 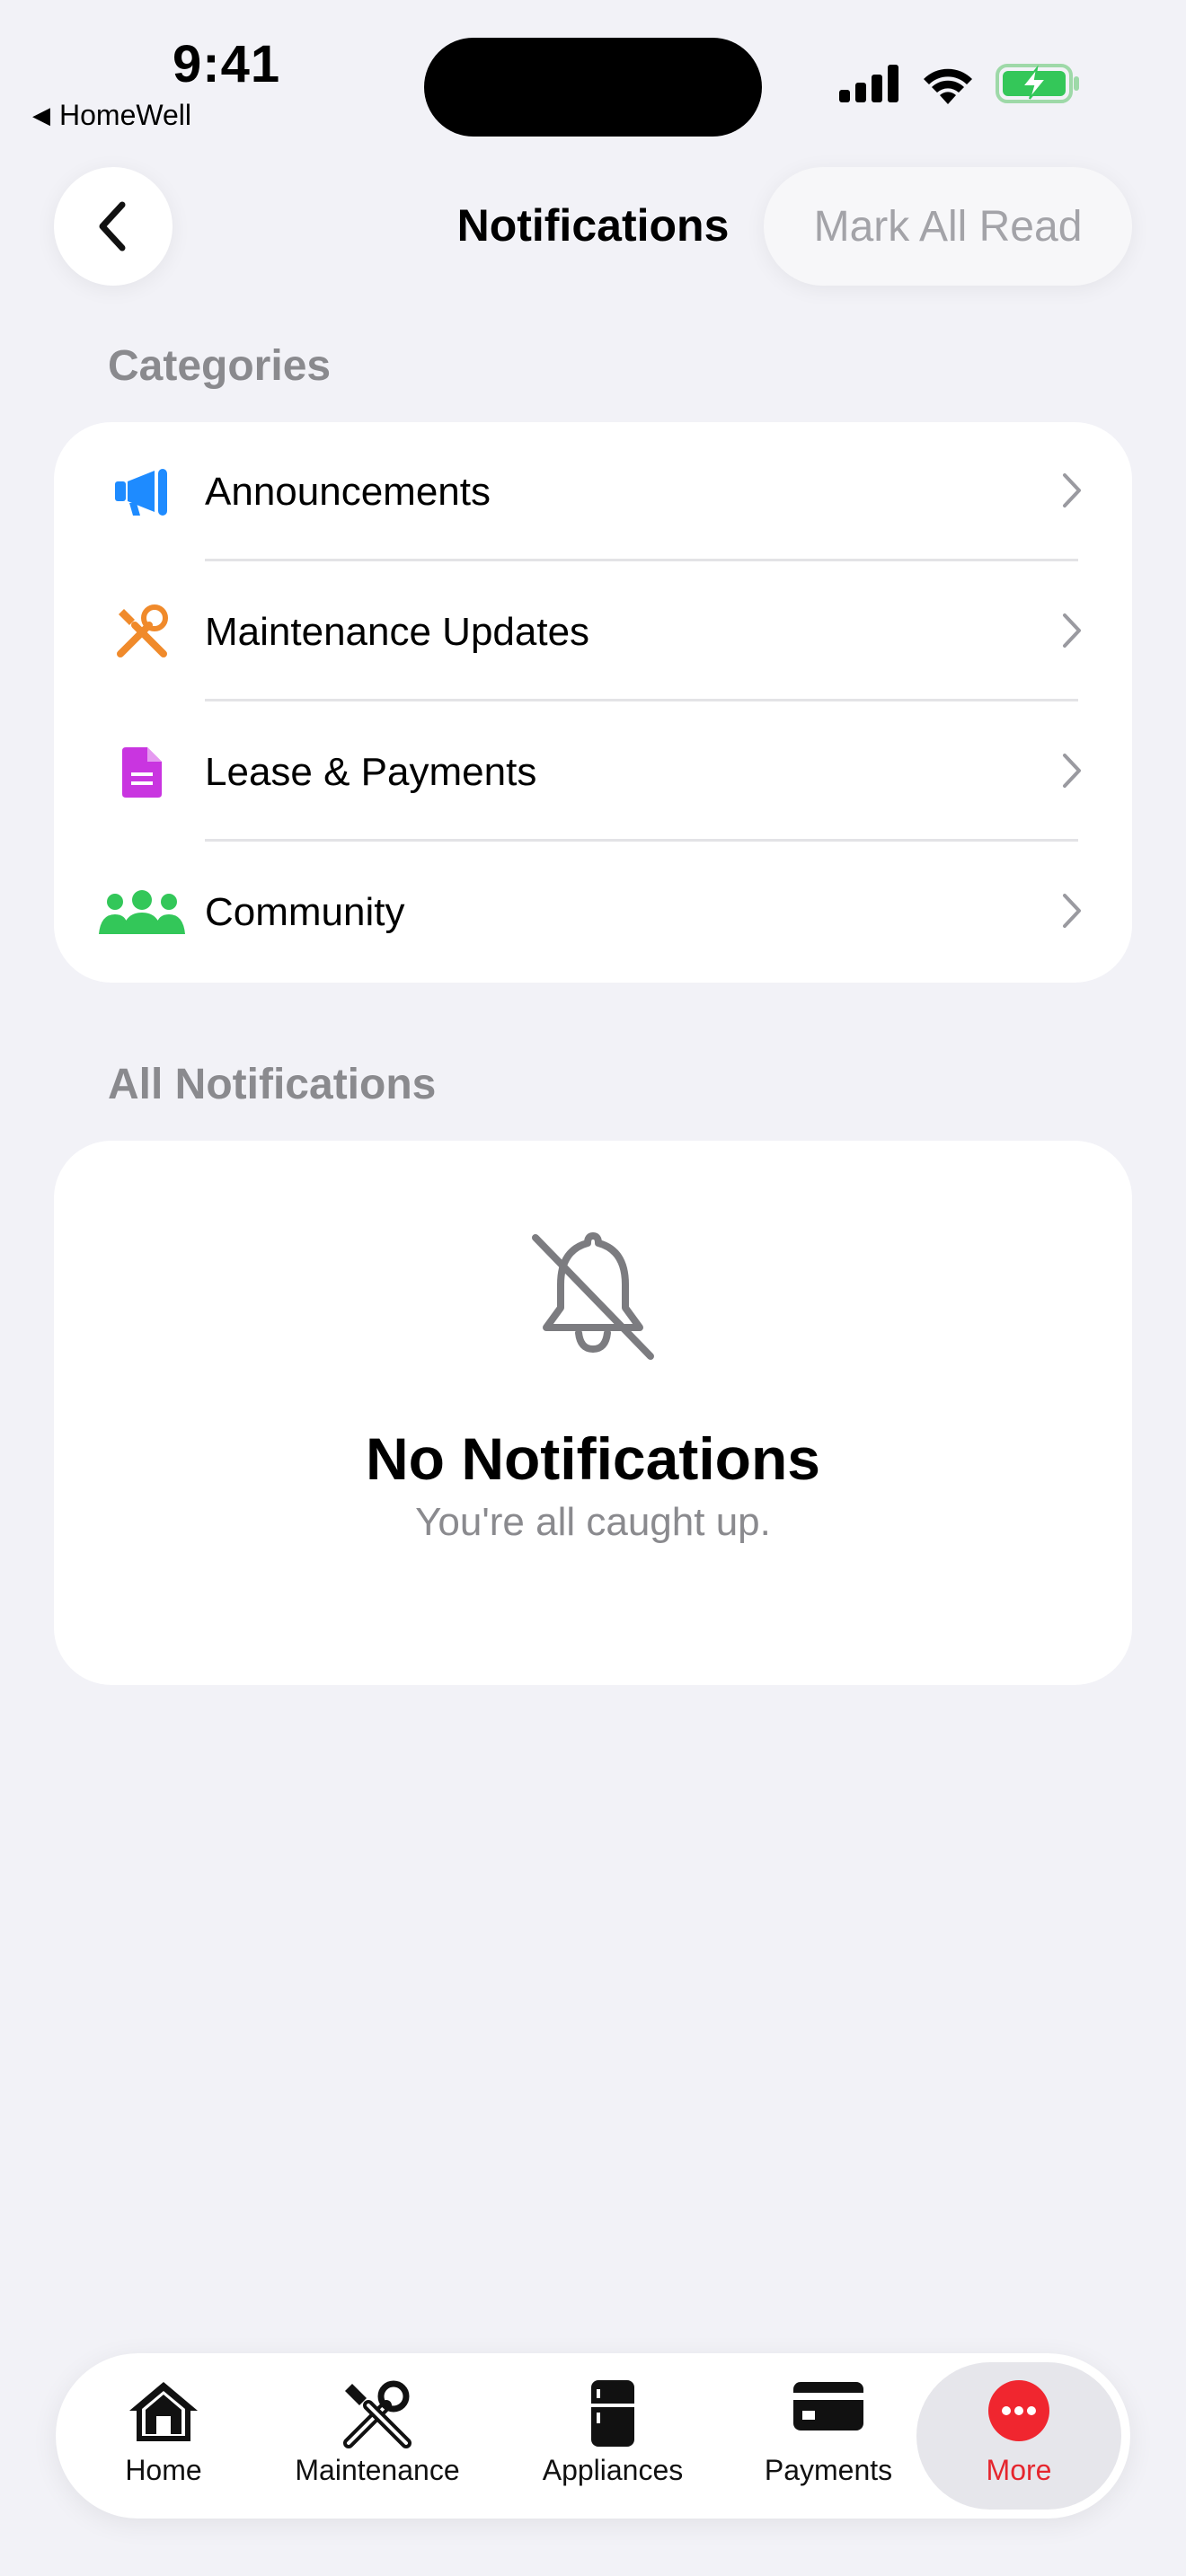 What do you see at coordinates (220, 366) in the screenshot?
I see `categories-header: Categories` at bounding box center [220, 366].